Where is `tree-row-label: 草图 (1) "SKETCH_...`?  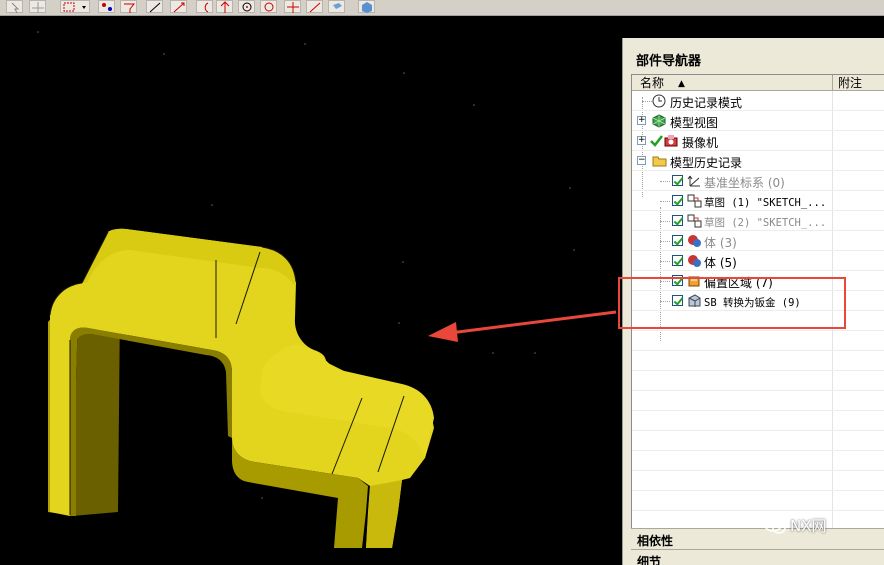 tree-row-label: 草图 (1) "SKETCH_... is located at coordinates (765, 203).